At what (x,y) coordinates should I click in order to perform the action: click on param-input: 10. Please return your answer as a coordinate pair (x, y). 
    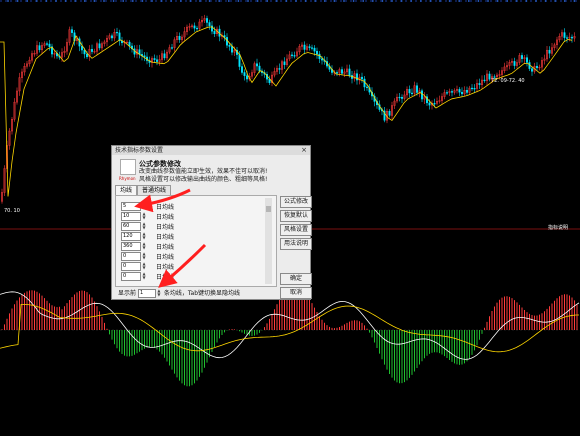
    Looking at the image, I should click on (131, 216).